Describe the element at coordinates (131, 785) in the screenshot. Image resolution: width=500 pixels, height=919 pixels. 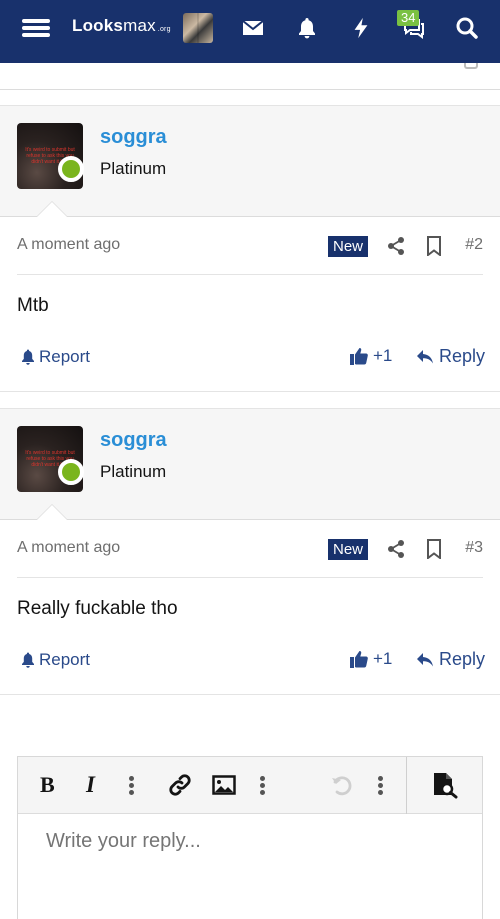
I see `more-text-options-icon` at that location.